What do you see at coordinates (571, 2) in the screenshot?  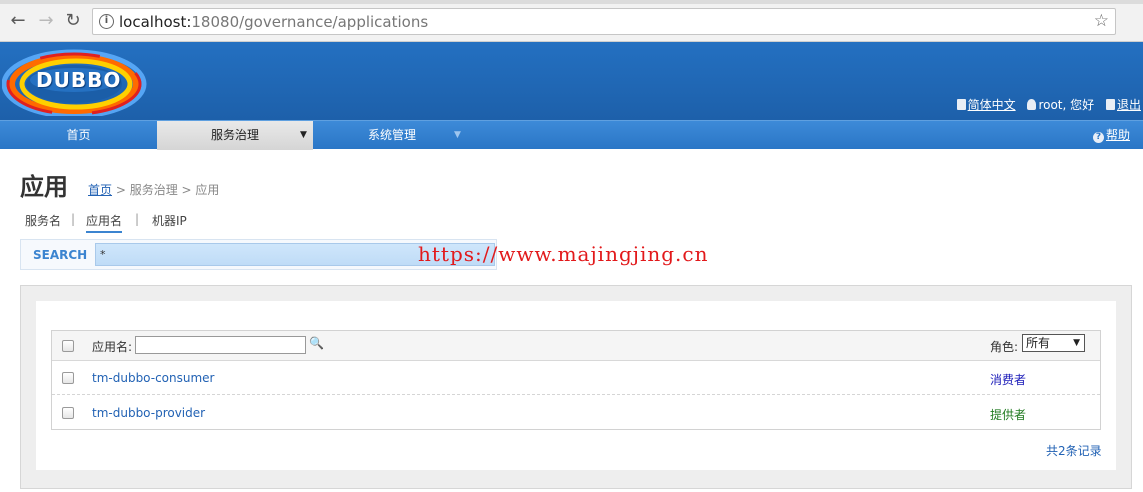 I see `tab-strip` at bounding box center [571, 2].